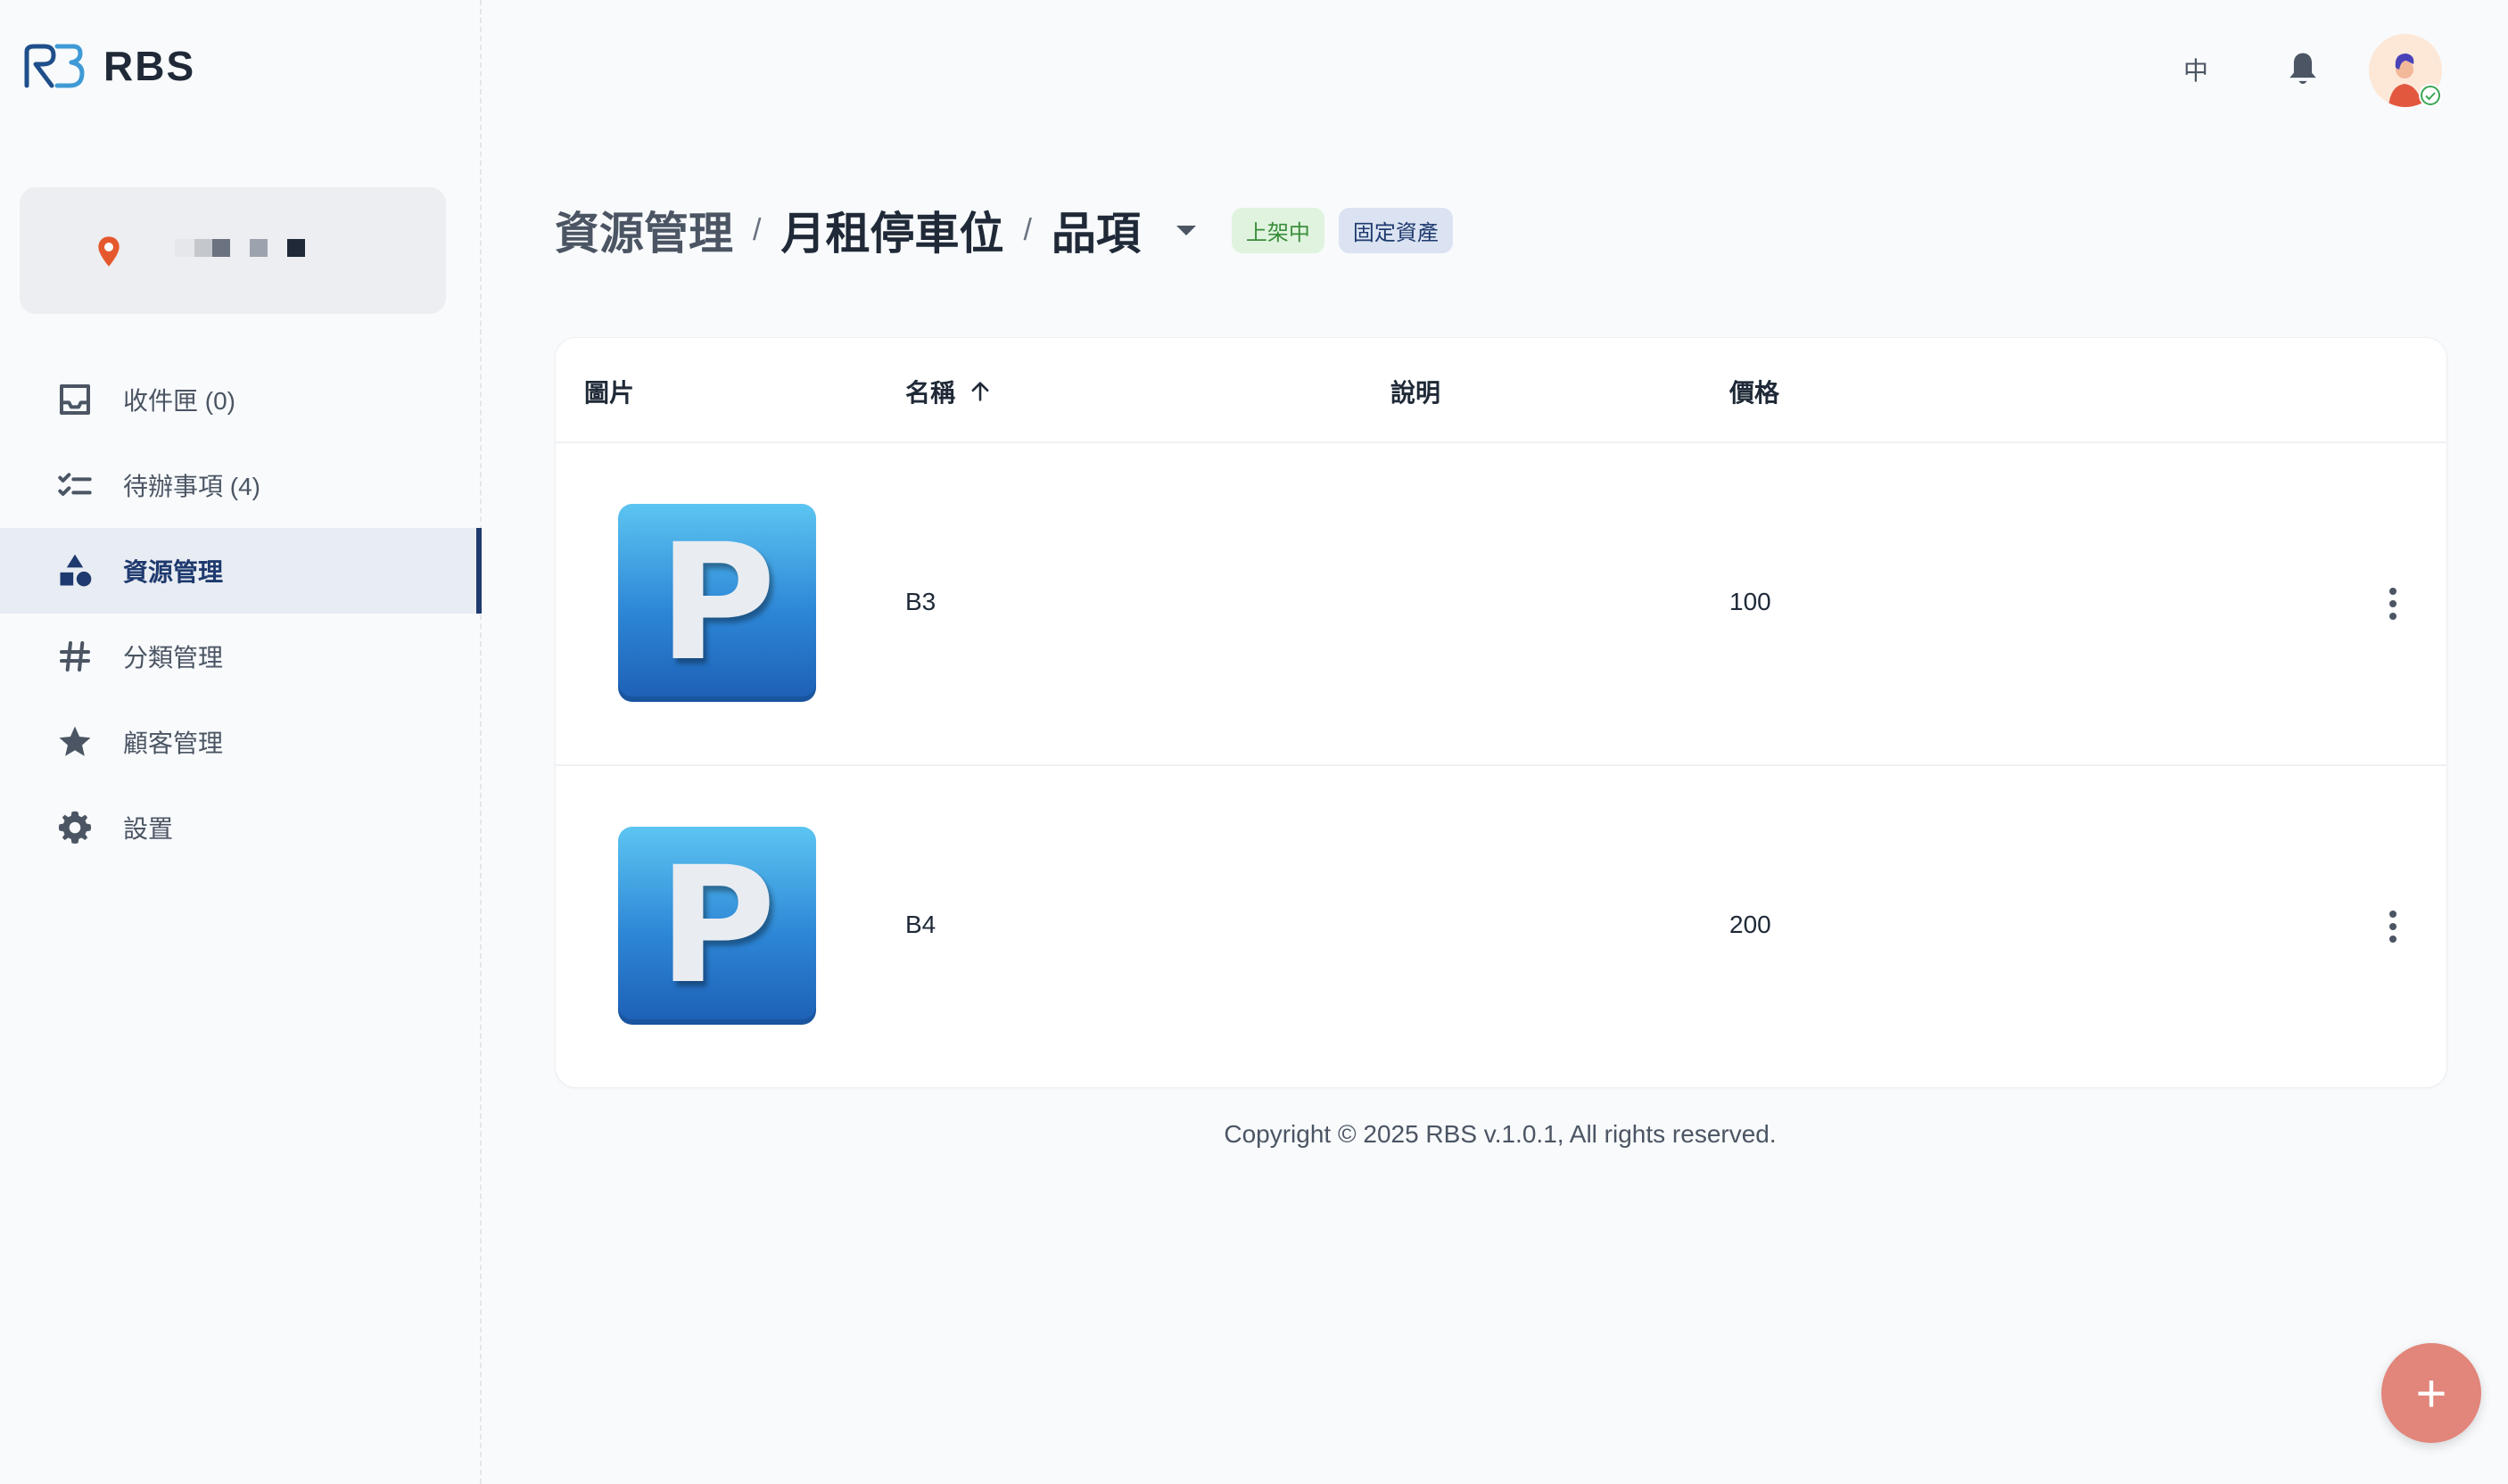  What do you see at coordinates (75, 656) in the screenshot?
I see `hashtag-icon` at bounding box center [75, 656].